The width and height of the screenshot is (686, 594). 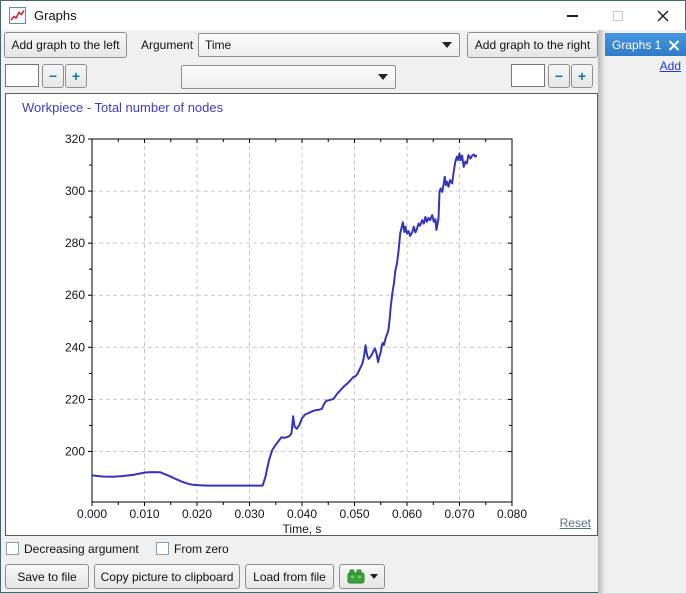 I want to click on svg-text: 0.050, so click(x=354, y=514).